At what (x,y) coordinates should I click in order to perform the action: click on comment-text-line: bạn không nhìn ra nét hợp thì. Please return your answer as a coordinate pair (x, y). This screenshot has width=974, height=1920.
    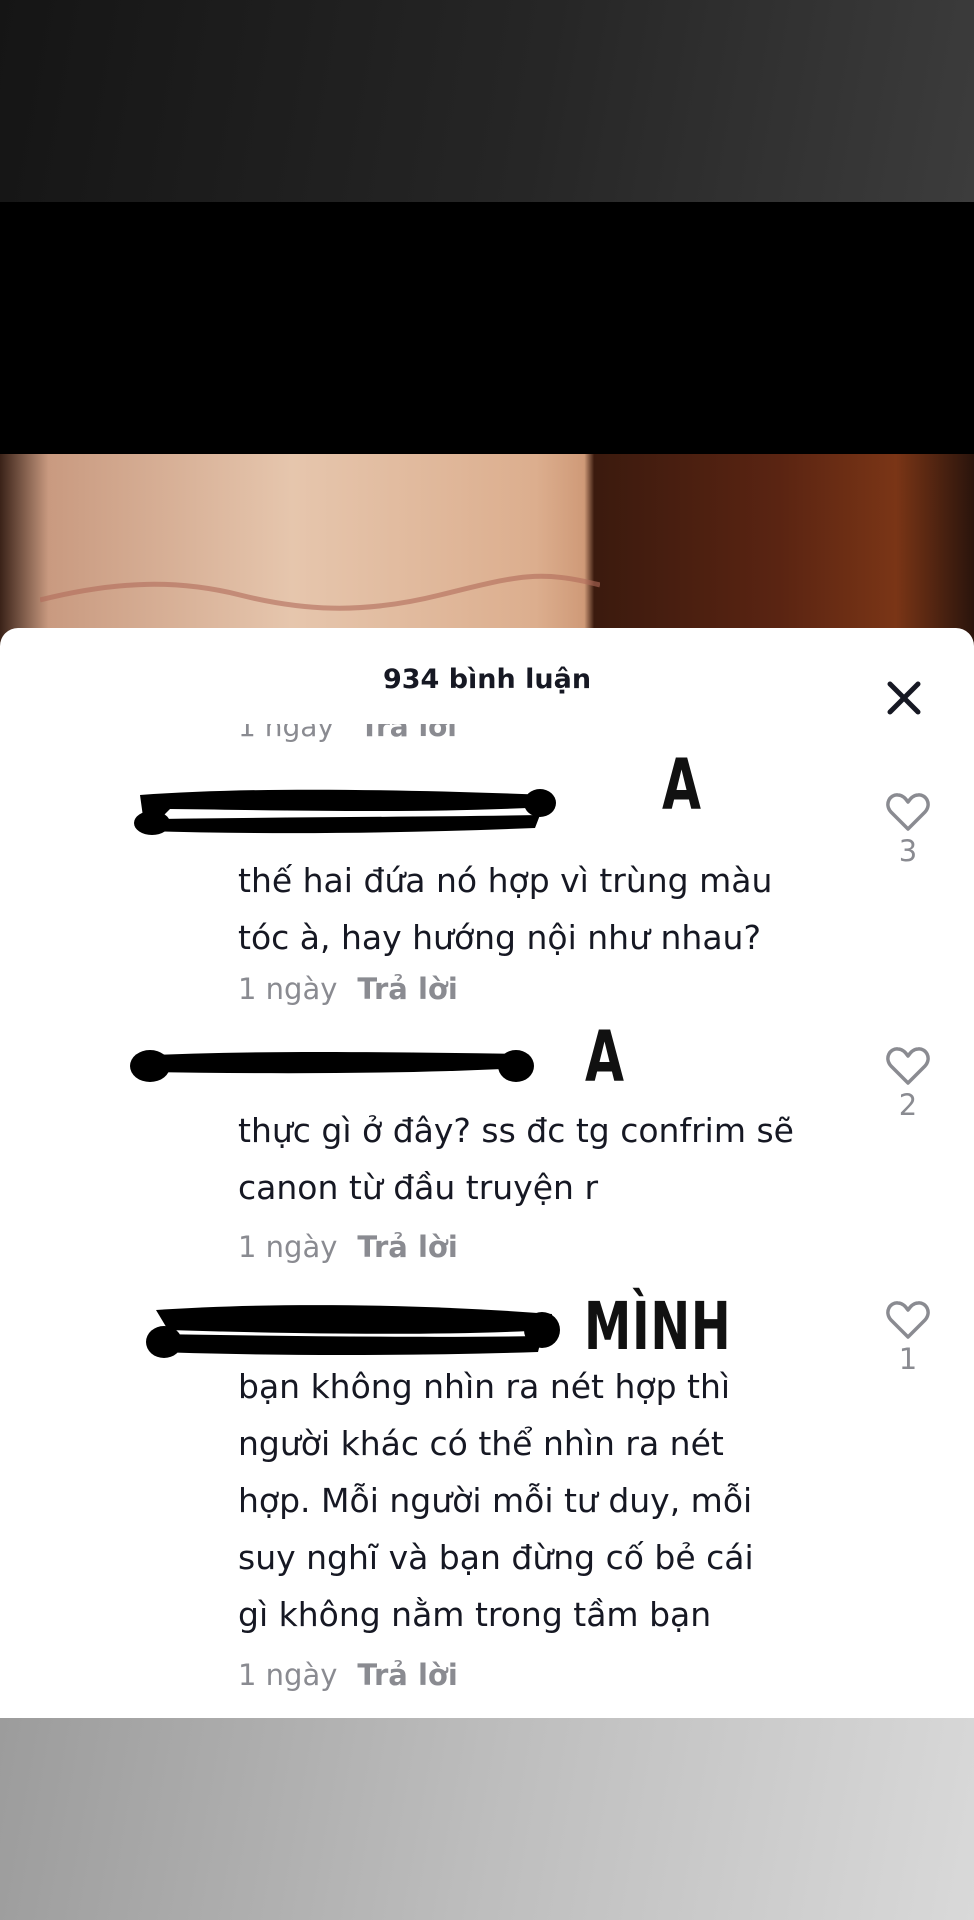
    Looking at the image, I should click on (484, 1386).